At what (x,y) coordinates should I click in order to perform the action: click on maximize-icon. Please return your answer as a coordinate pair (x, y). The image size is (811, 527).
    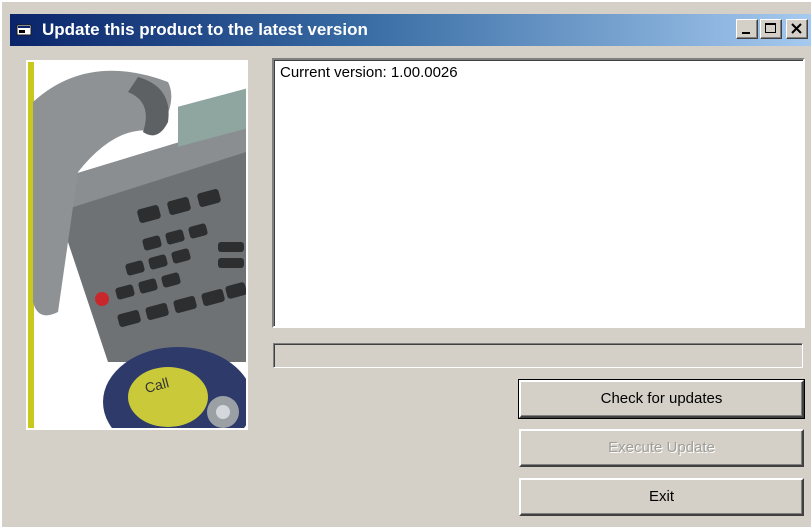
    Looking at the image, I should click on (770, 28).